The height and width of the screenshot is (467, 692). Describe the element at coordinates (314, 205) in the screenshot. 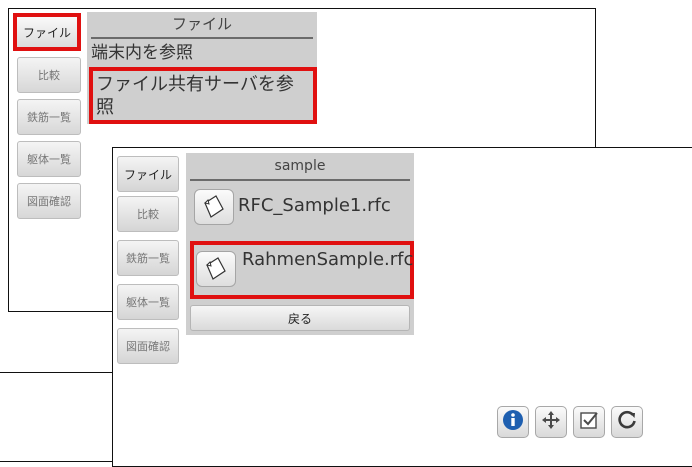

I see `file-name: RFC_Sample1.rfc` at that location.